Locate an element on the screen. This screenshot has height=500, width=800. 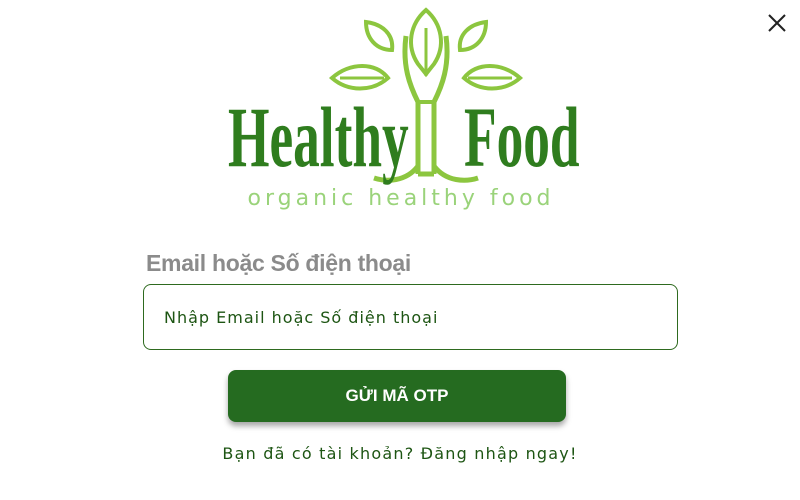
email-phone-field-container is located at coordinates (410, 317).